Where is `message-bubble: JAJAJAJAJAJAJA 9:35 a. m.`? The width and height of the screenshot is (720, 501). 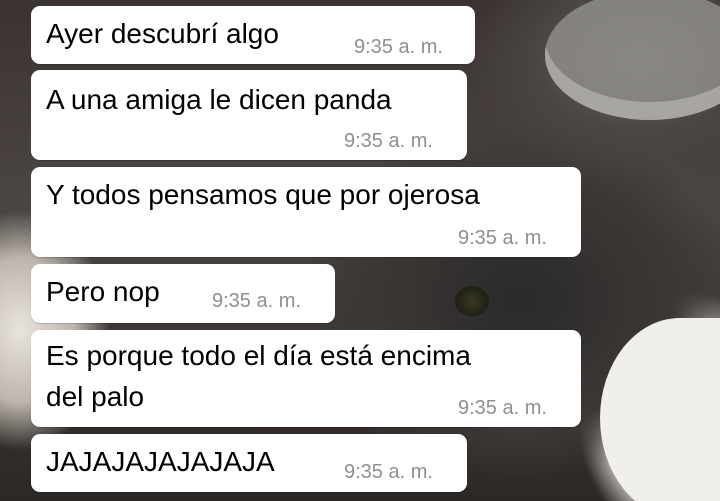
message-bubble: JAJAJAJAJAJAJA 9:35 a. m. is located at coordinates (249, 463).